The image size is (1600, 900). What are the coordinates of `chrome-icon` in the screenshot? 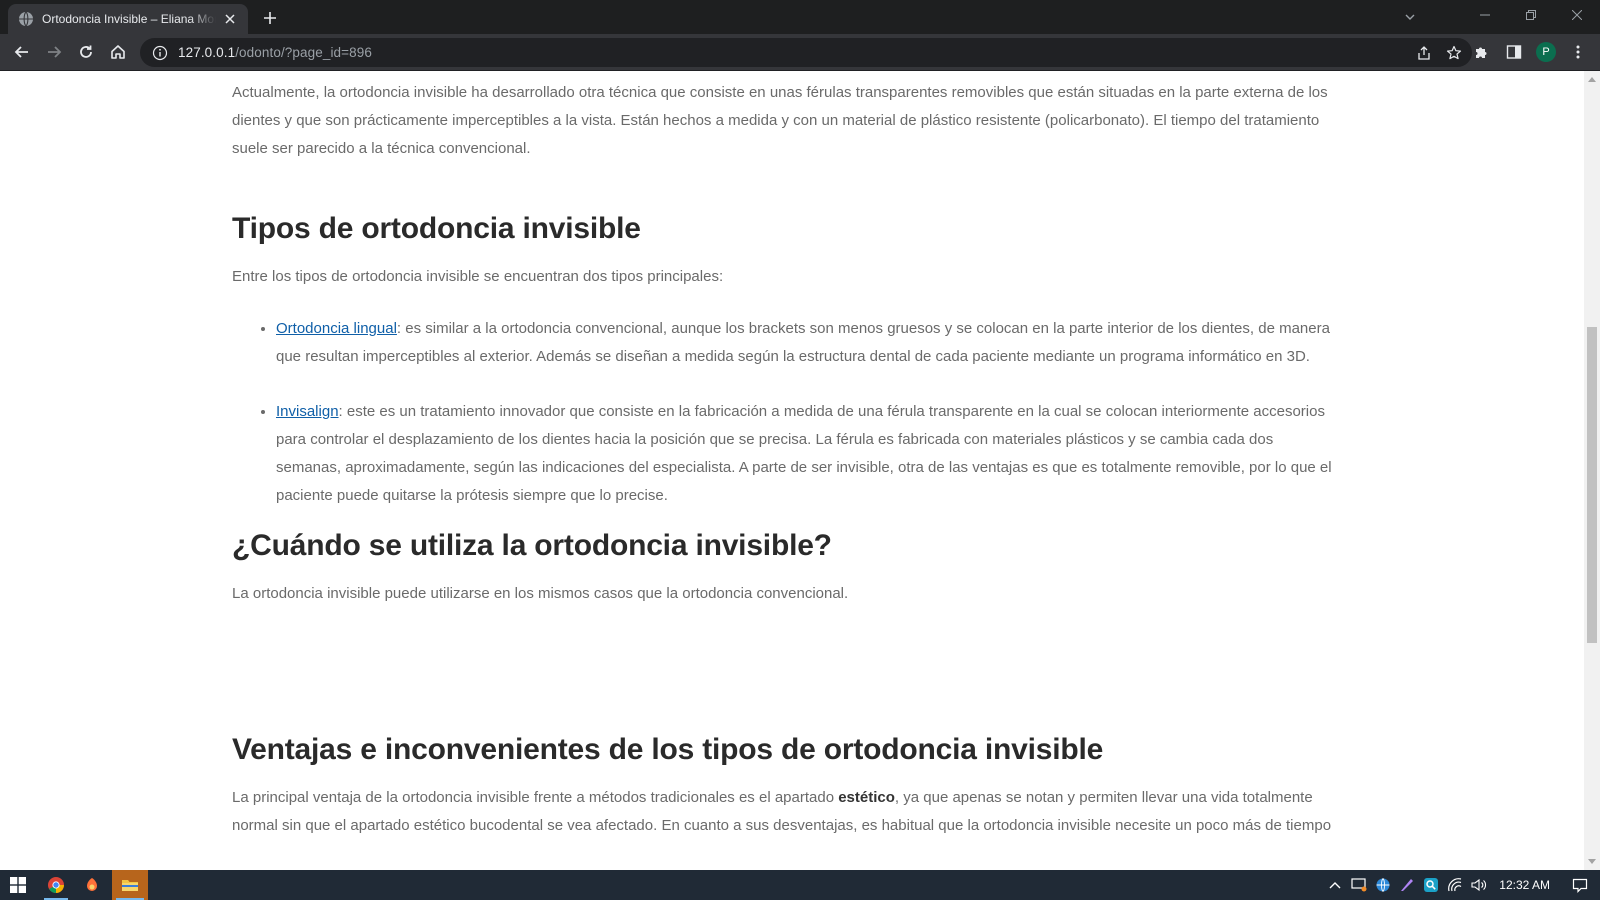 It's located at (56, 885).